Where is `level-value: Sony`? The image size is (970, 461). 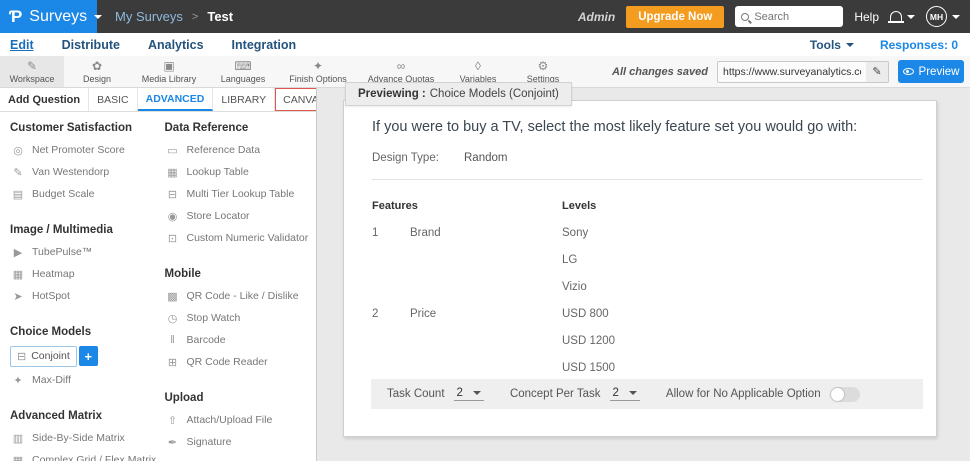
level-value: Sony is located at coordinates (575, 232).